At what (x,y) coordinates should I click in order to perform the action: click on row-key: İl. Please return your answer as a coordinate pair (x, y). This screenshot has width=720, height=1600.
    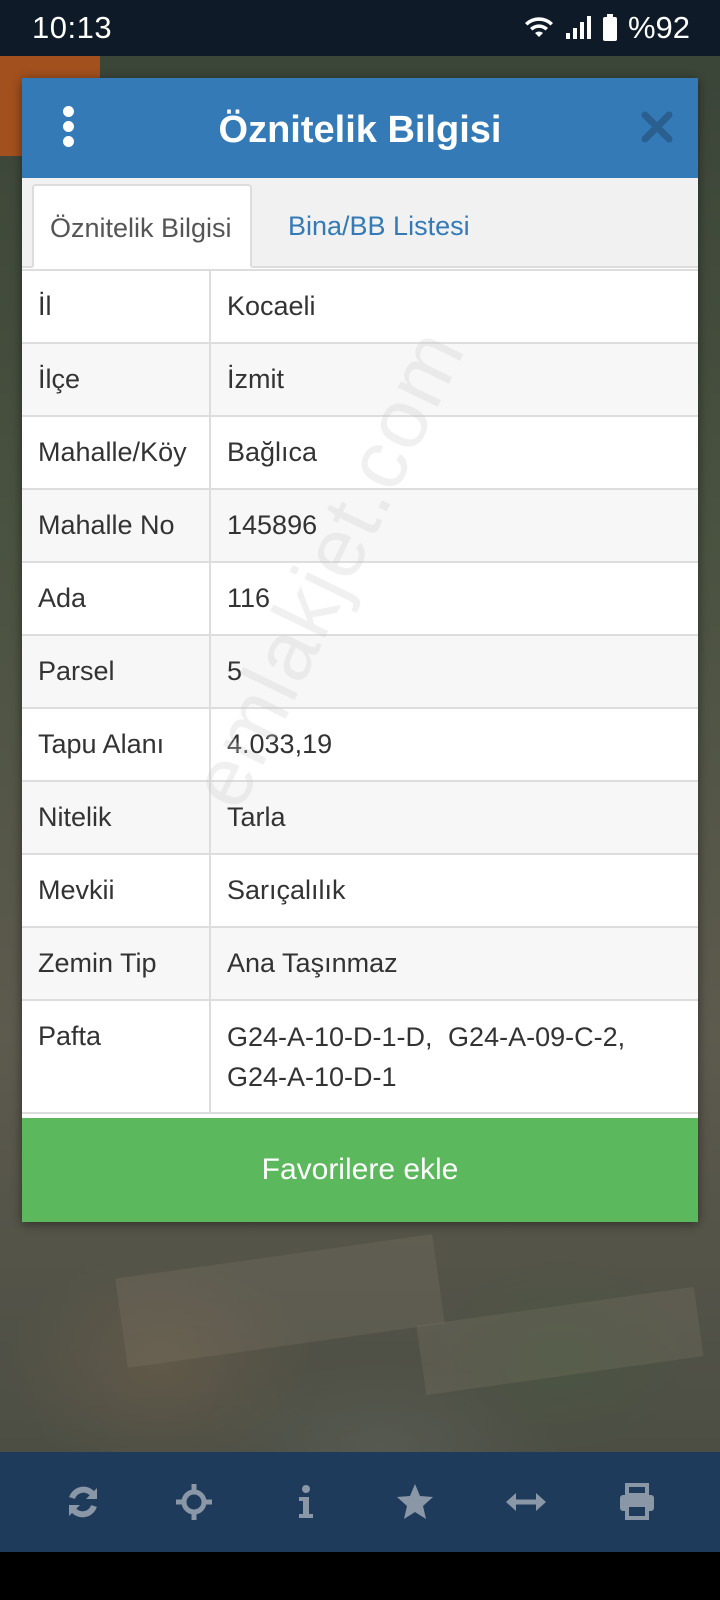
    Looking at the image, I should click on (116, 306).